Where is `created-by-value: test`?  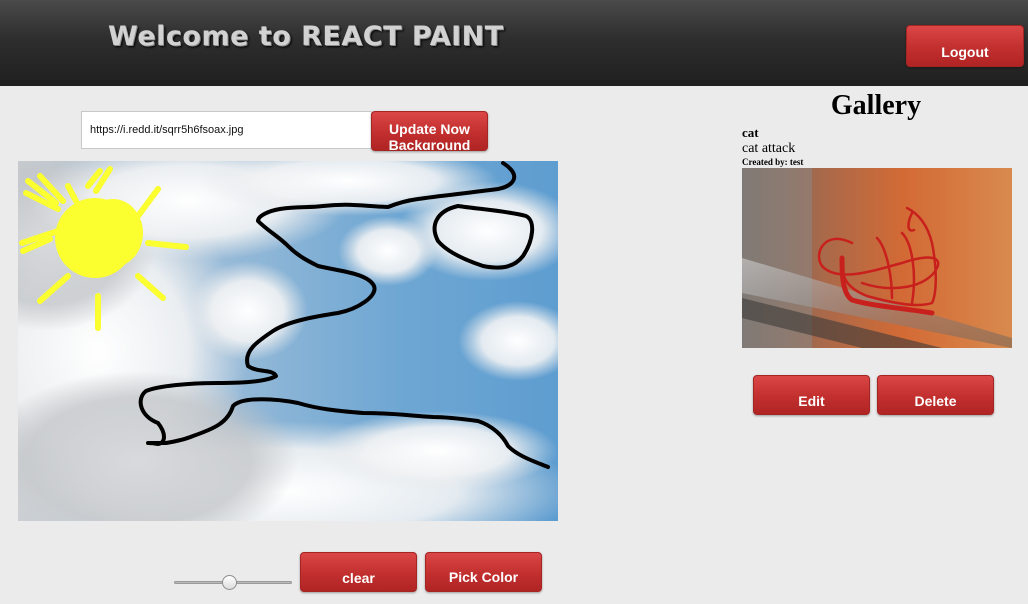
created-by-value: test is located at coordinates (796, 162).